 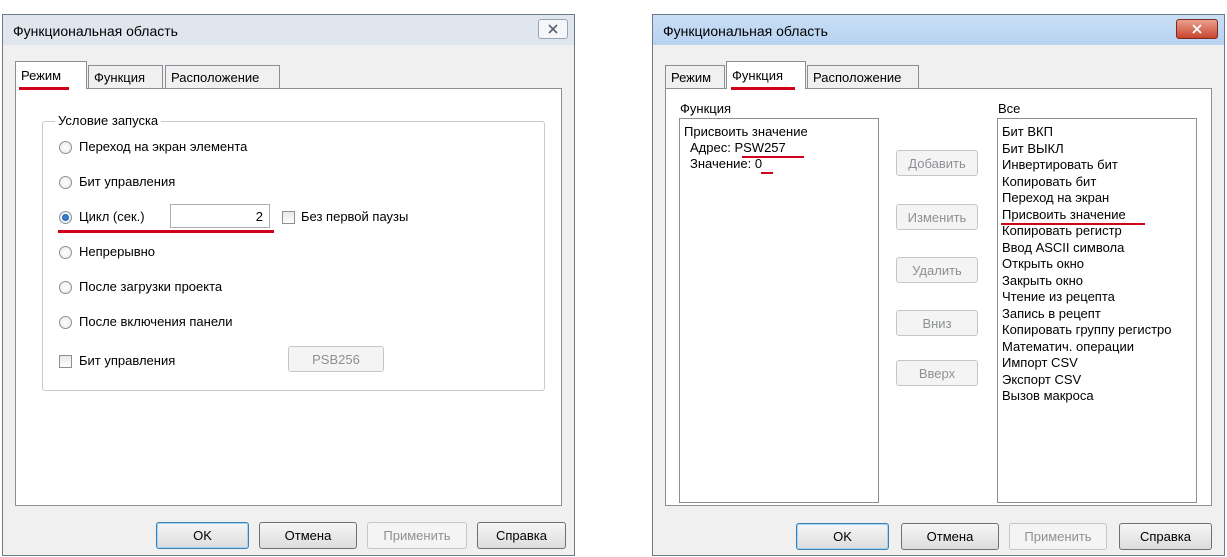 I want to click on value-value: 0, so click(x=758, y=163).